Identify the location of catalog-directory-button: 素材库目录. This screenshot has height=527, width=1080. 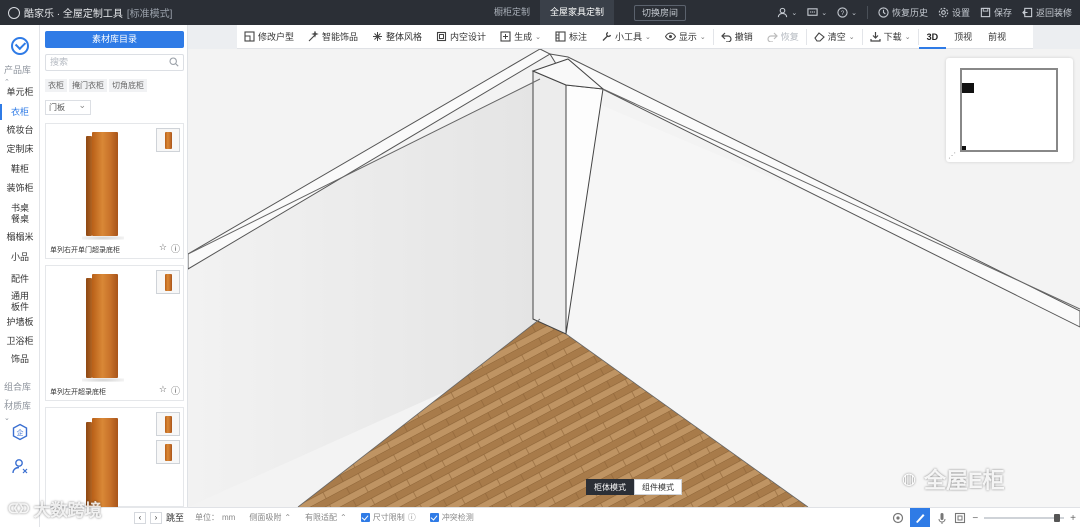
(114, 39).